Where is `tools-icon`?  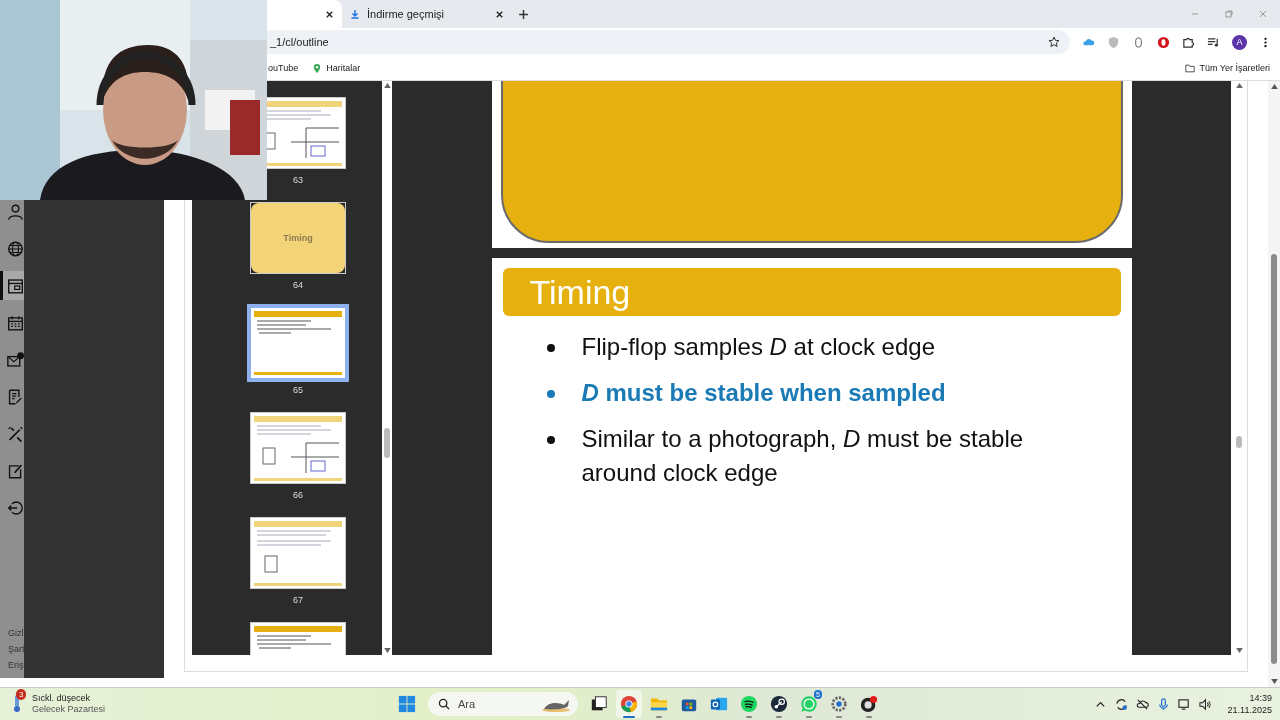 tools-icon is located at coordinates (15, 433).